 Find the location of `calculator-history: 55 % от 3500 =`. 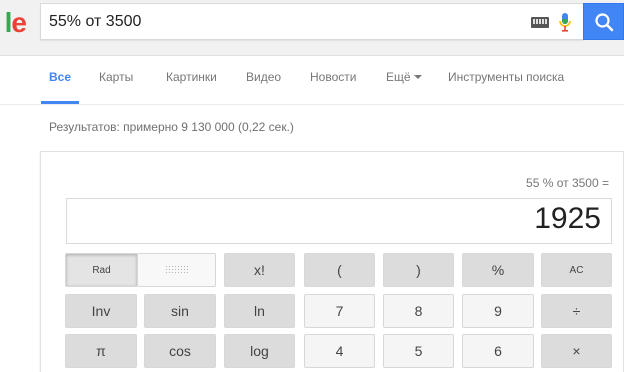

calculator-history: 55 % от 3500 = is located at coordinates (567, 183).